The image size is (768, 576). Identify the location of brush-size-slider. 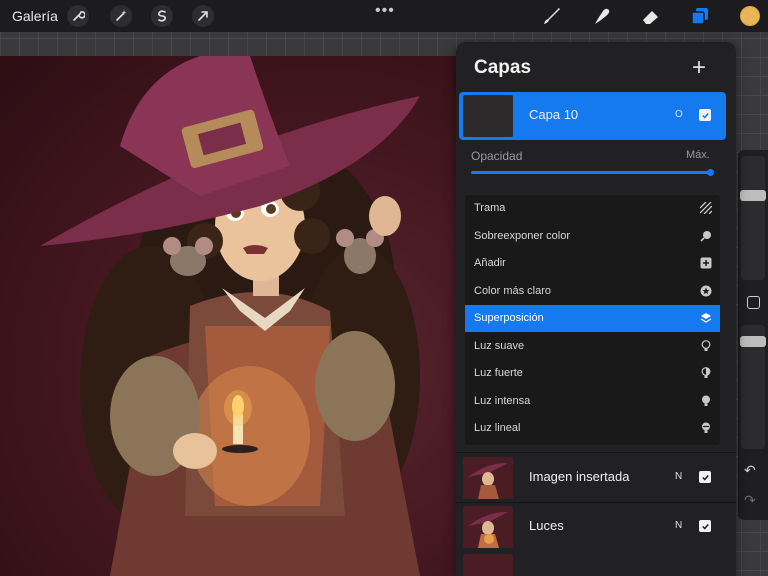
(753, 218).